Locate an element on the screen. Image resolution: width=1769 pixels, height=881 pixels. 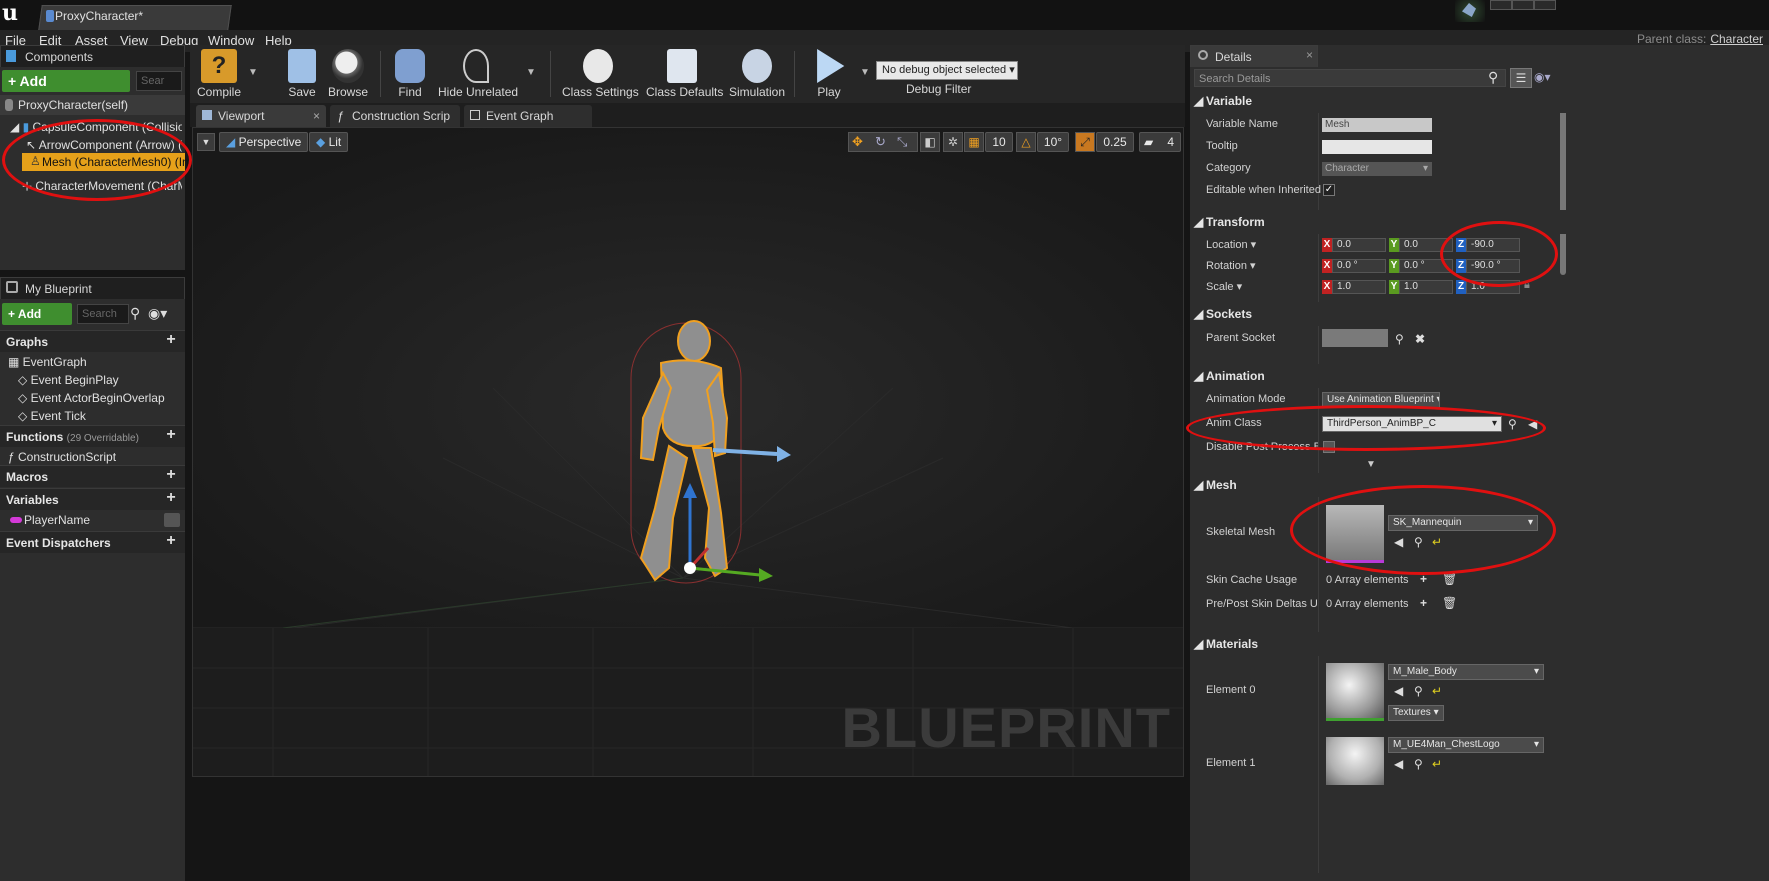
advanced-expand-icon: ▼ is located at coordinates (1371, 464).